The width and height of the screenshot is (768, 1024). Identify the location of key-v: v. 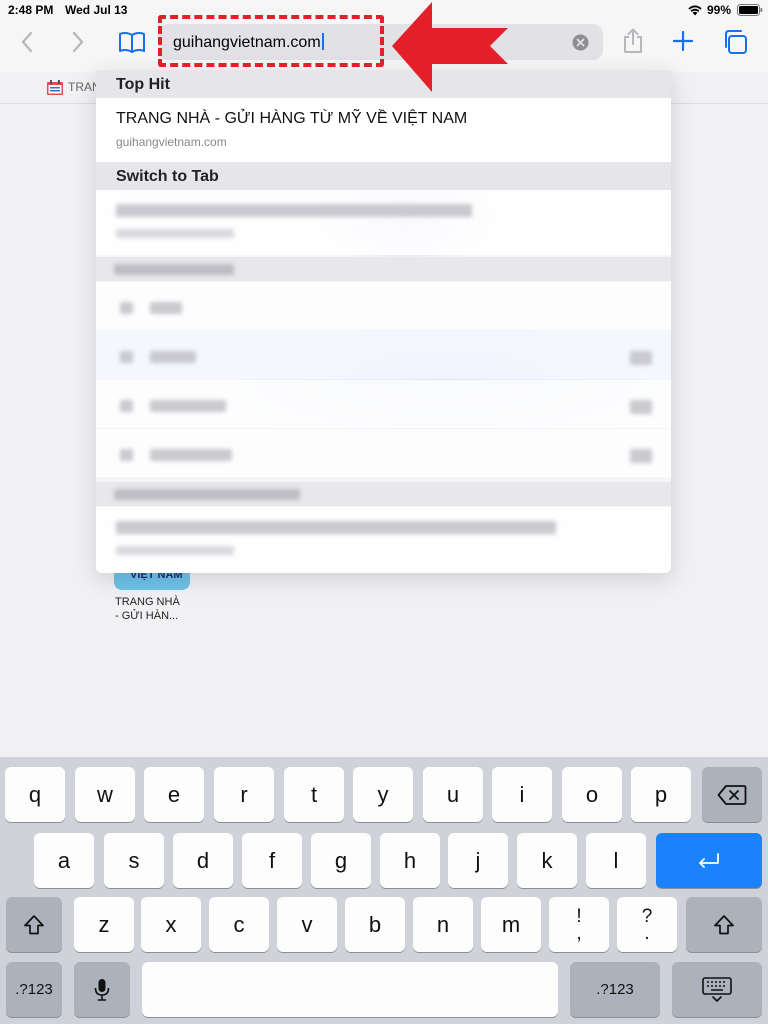
(307, 924).